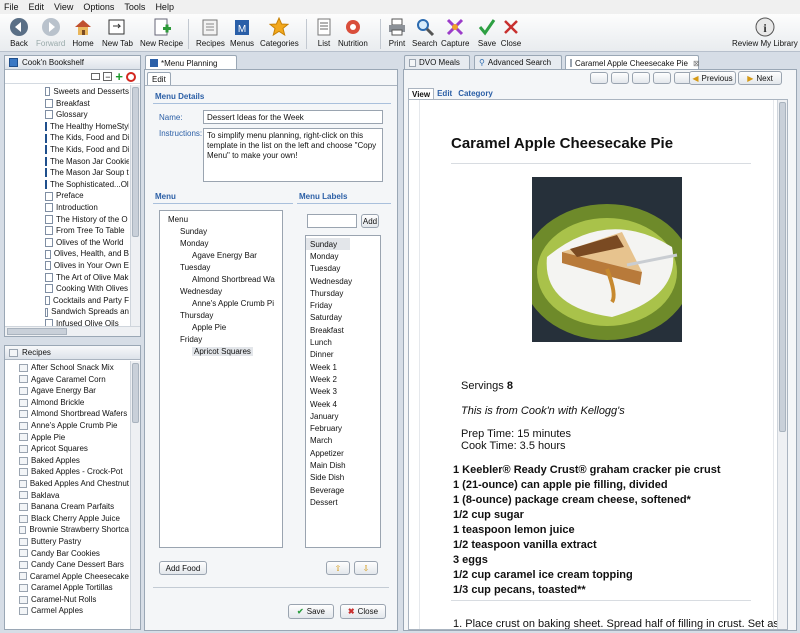 The width and height of the screenshot is (800, 633). I want to click on bookshelf-item: Sweets and Desserts, so click(68, 92).